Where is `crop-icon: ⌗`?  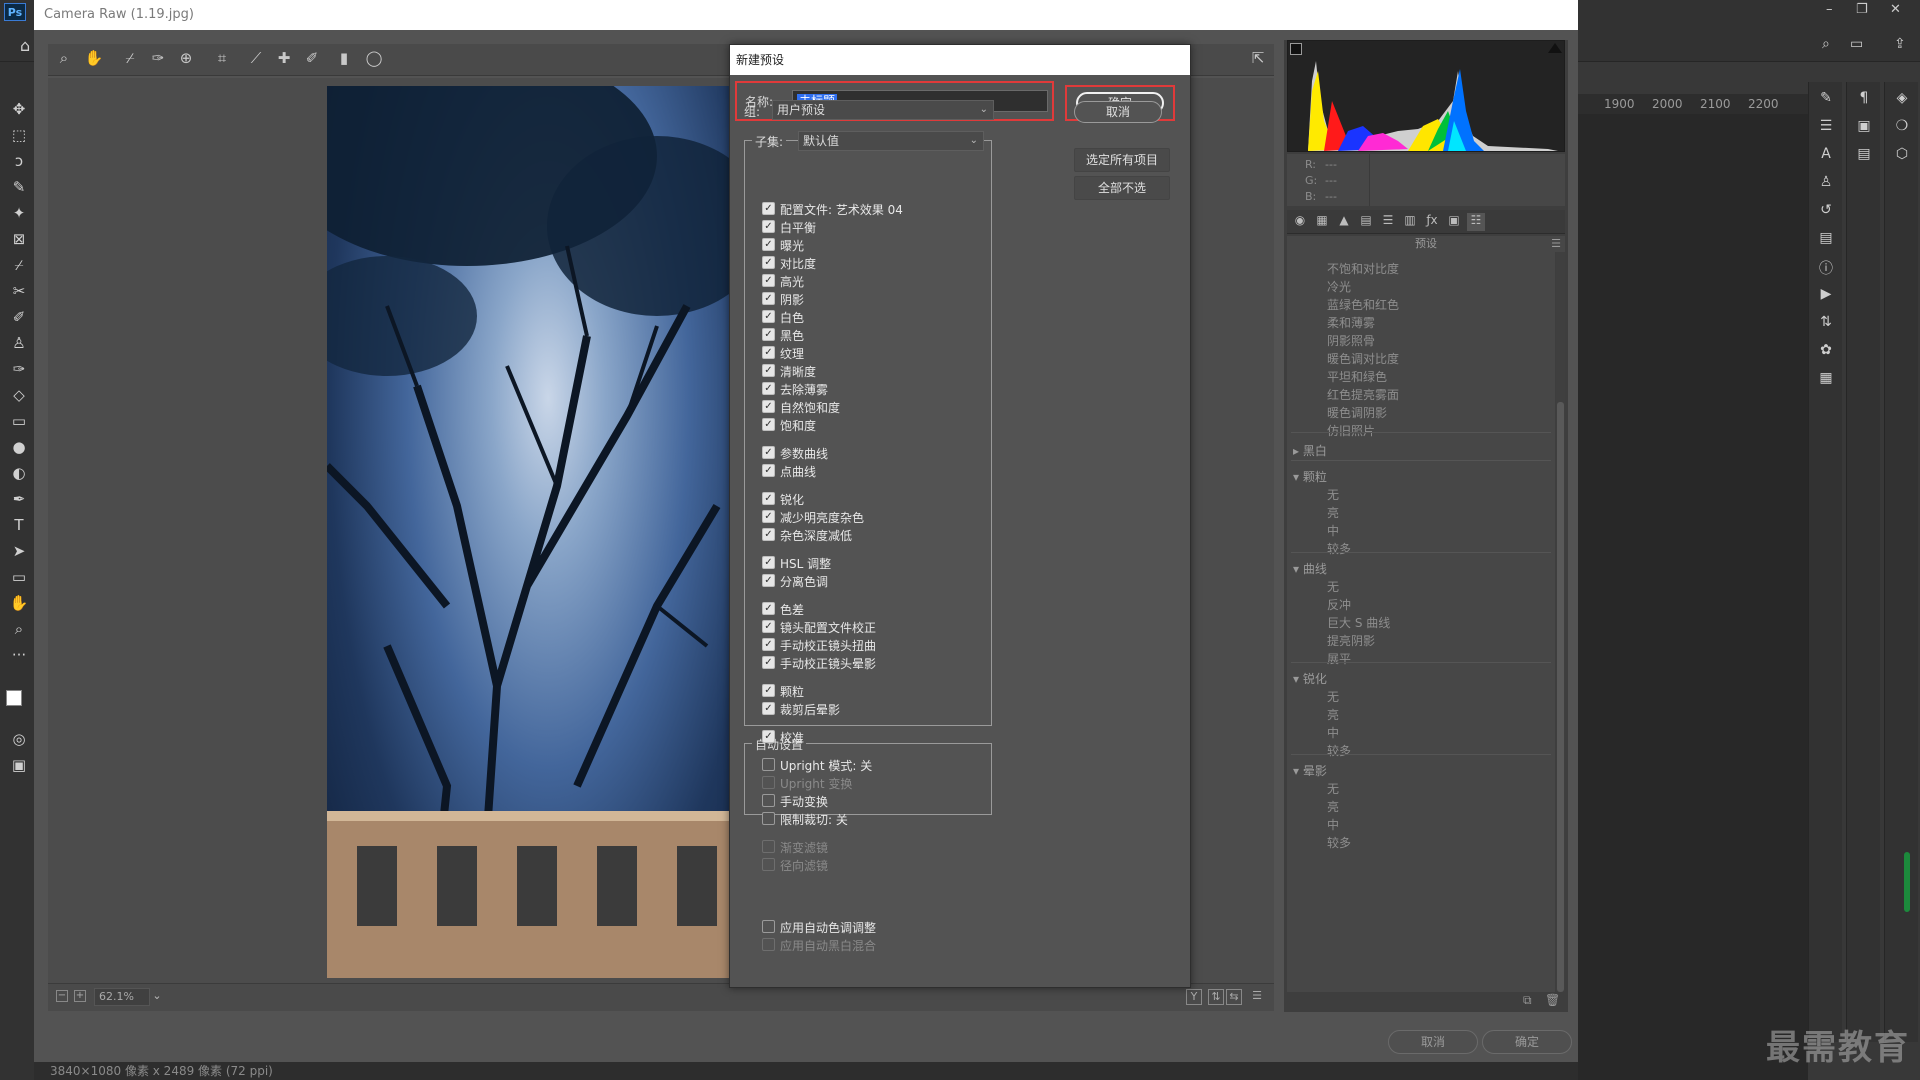
crop-icon: ⌗ is located at coordinates (222, 59).